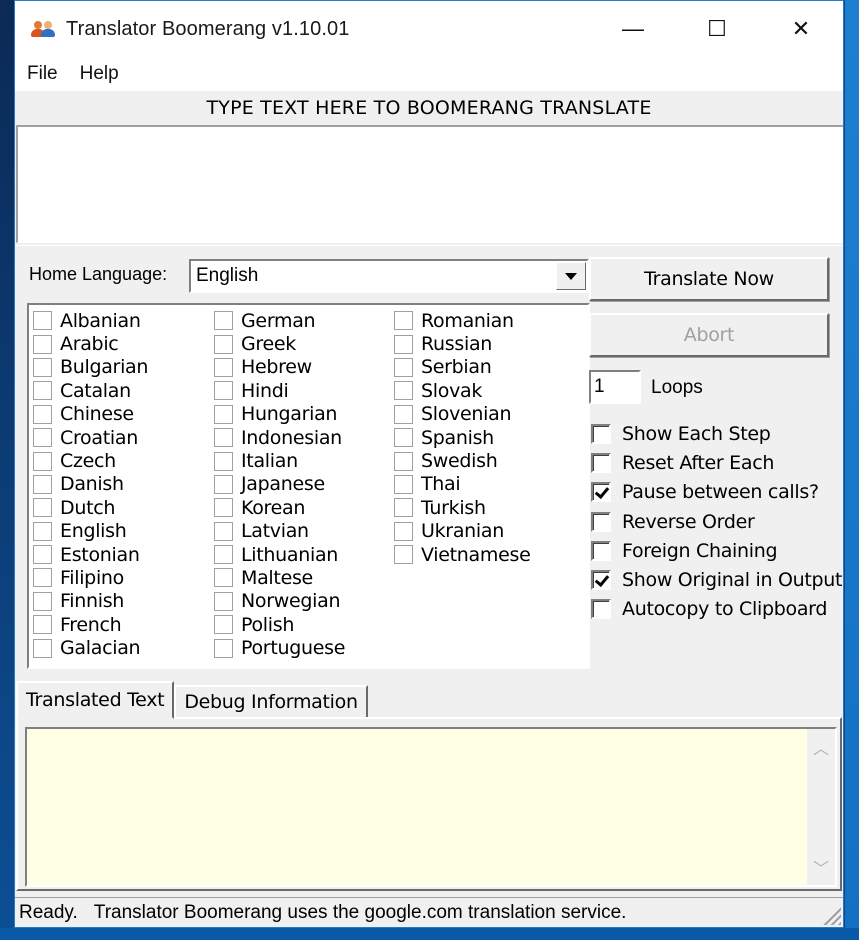 This screenshot has height=940, width=859. Describe the element at coordinates (821, 807) in the screenshot. I see `vertical-scrollbar: ︿ ﹀` at that location.